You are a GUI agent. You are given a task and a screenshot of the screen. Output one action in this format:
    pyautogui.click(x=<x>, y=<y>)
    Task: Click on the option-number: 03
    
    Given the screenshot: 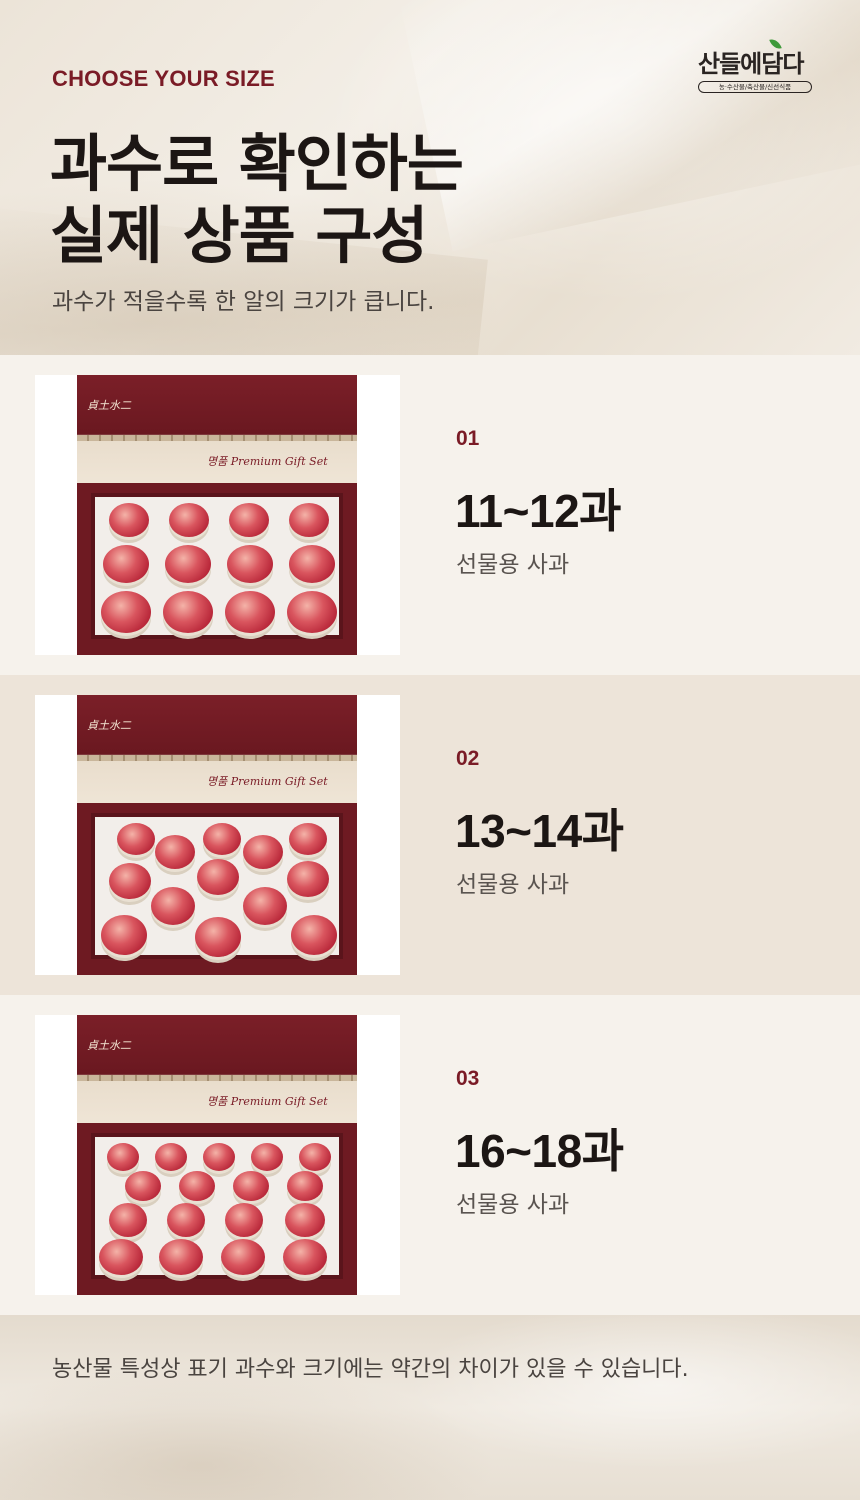 What is the action you would take?
    pyautogui.click(x=468, y=1078)
    